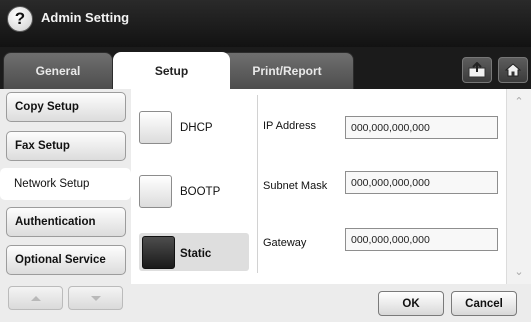  What do you see at coordinates (67, 298) in the screenshot?
I see `sidebar-pager` at bounding box center [67, 298].